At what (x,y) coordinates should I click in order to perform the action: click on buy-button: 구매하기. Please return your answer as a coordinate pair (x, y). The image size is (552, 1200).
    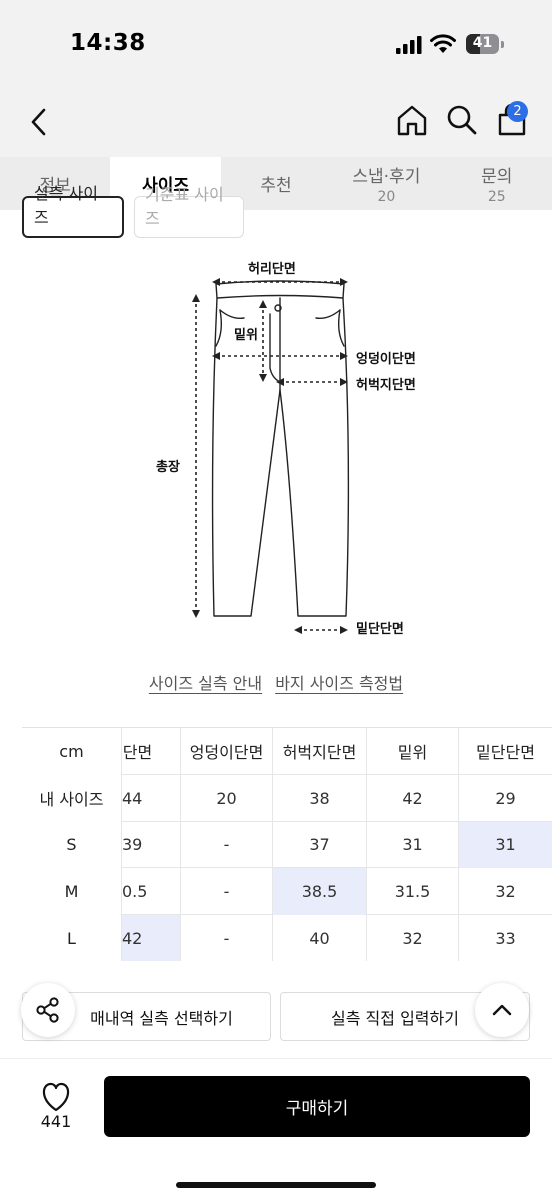
    Looking at the image, I should click on (317, 1106).